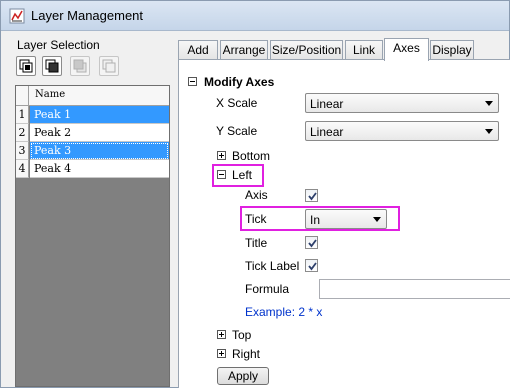 Image resolution: width=510 pixels, height=388 pixels. Describe the element at coordinates (221, 334) in the screenshot. I see `expand-top-icon` at that location.